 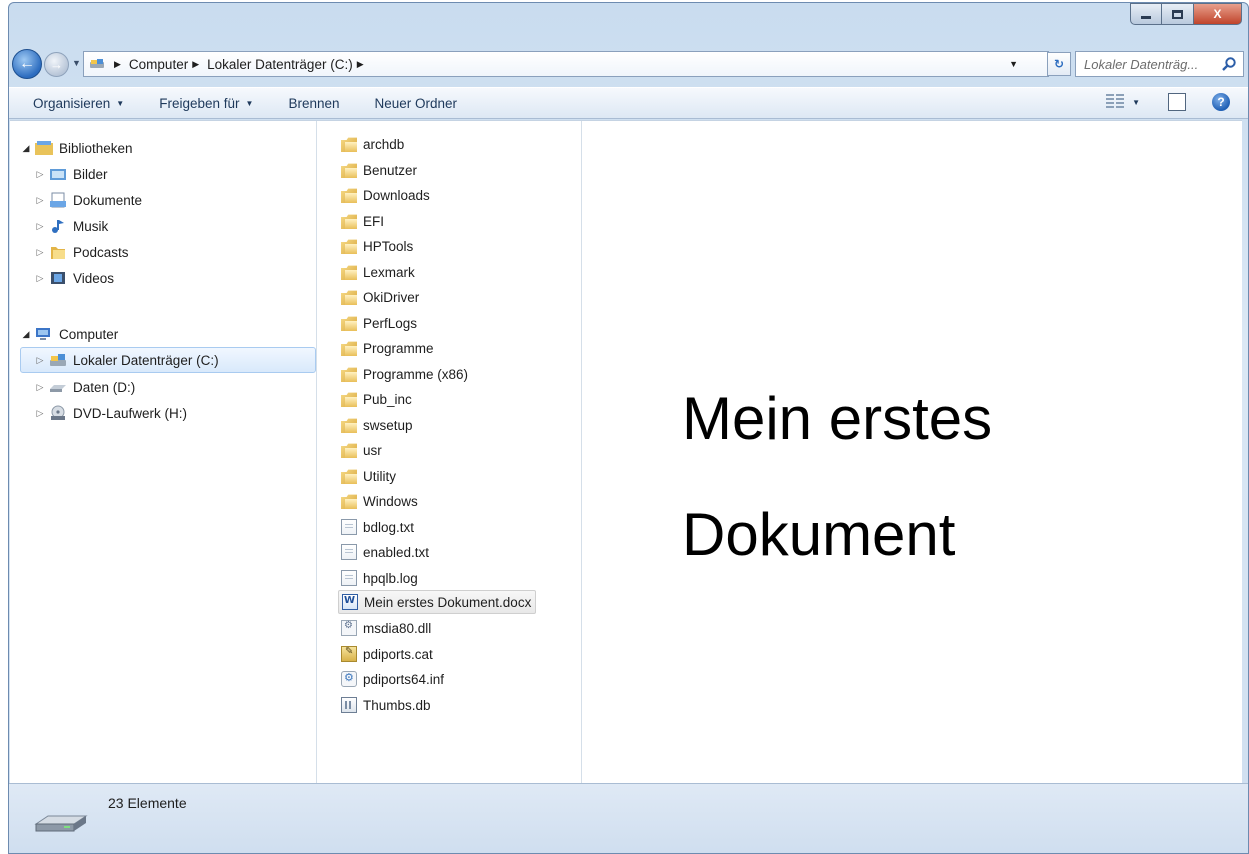 I want to click on list-item: hpqlb.log, so click(x=379, y=578).